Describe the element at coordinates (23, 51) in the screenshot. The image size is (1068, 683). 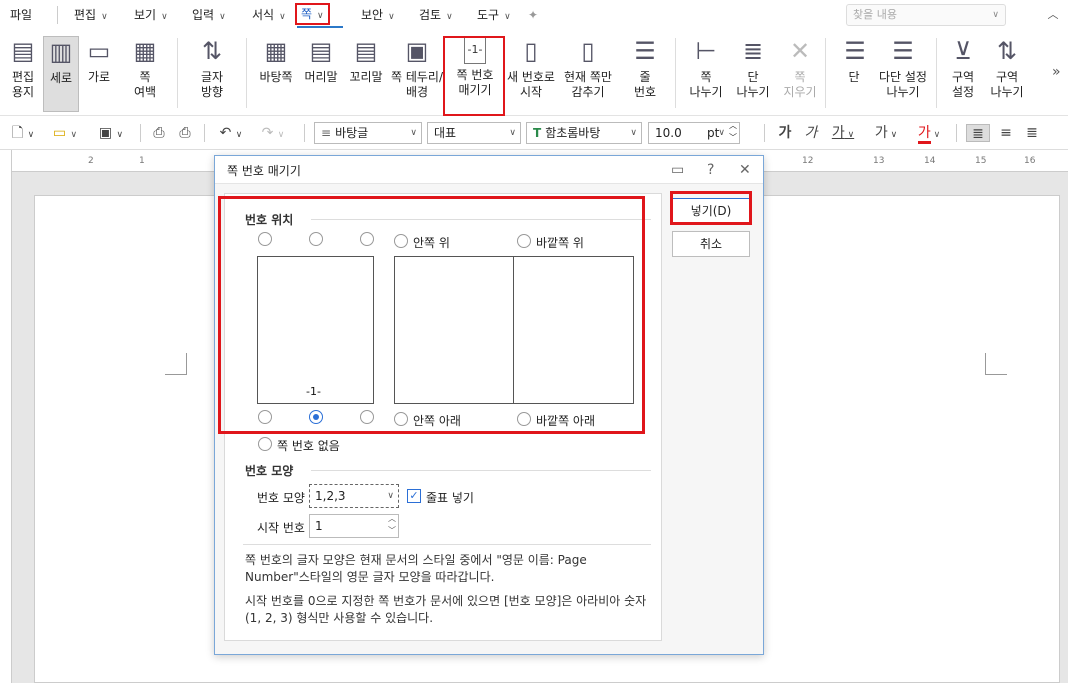
I see `page-setup-icon: ▤` at that location.